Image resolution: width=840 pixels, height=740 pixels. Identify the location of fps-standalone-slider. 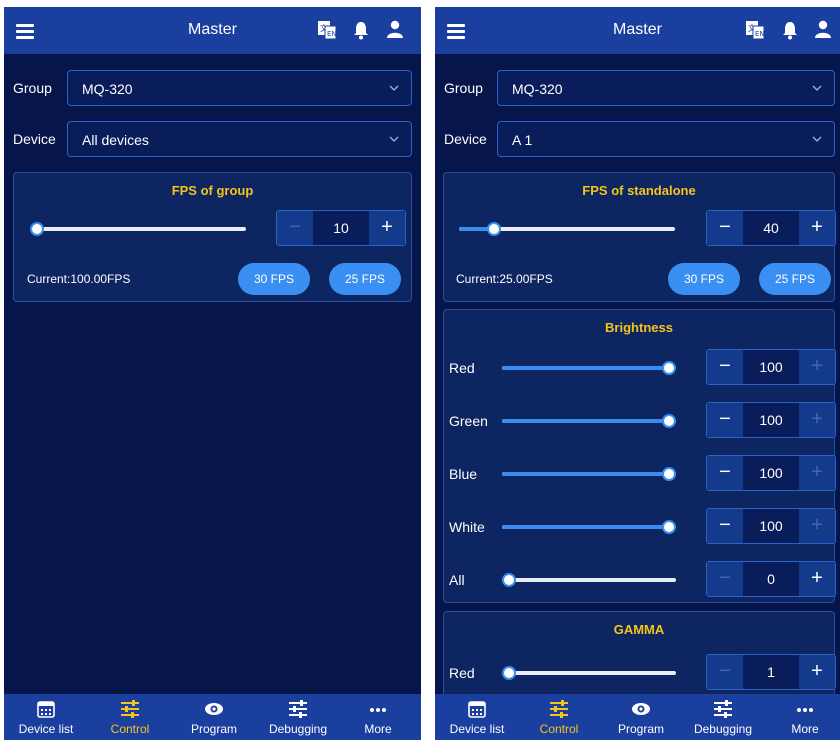
(567, 229).